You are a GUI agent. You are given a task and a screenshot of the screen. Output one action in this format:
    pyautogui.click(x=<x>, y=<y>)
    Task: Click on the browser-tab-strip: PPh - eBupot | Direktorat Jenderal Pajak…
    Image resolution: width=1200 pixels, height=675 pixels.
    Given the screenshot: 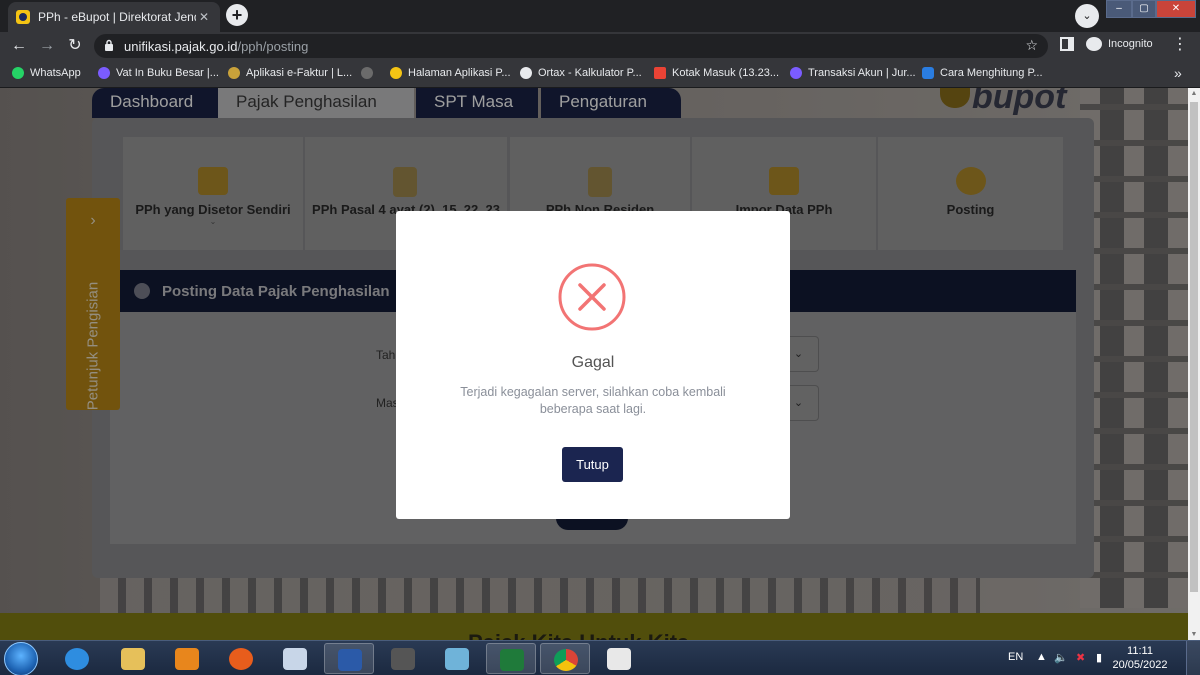 What is the action you would take?
    pyautogui.click(x=600, y=16)
    